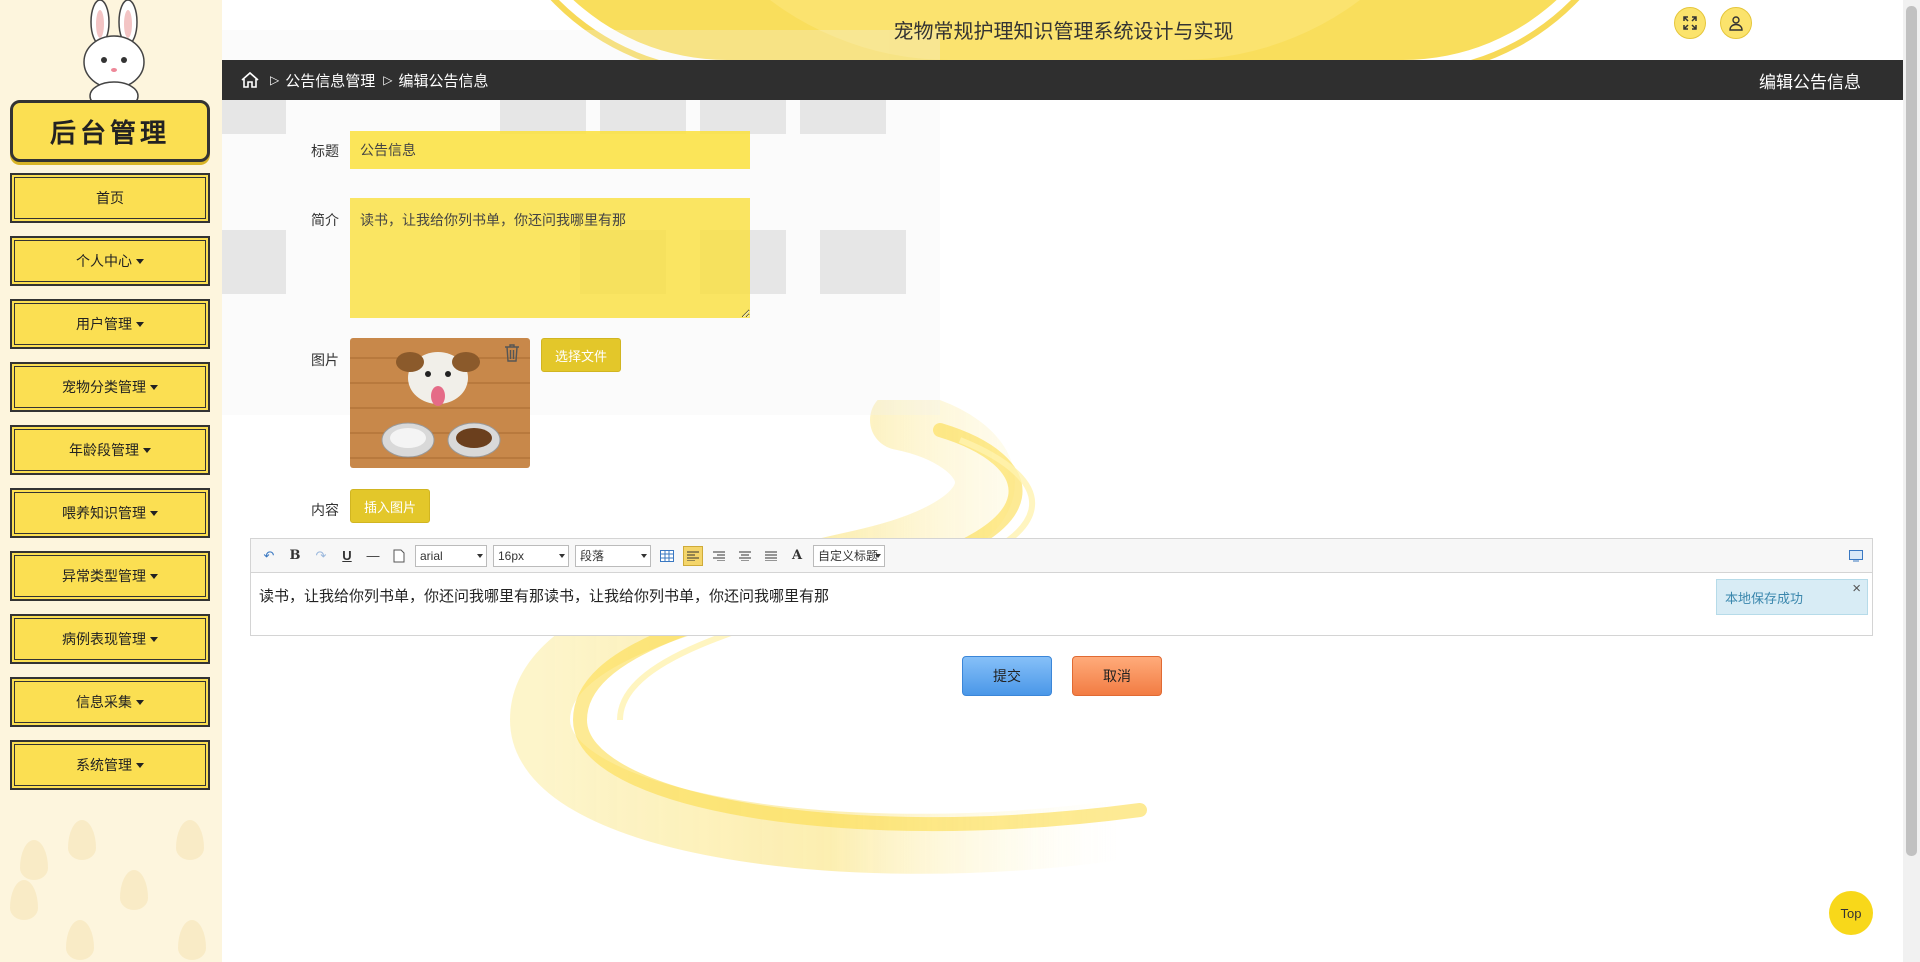 The image size is (1920, 962). What do you see at coordinates (1063, 80) in the screenshot?
I see `breadcrumb: ▷ 公告信息管理 ▷ 编辑公告信息 编辑公告信息` at bounding box center [1063, 80].